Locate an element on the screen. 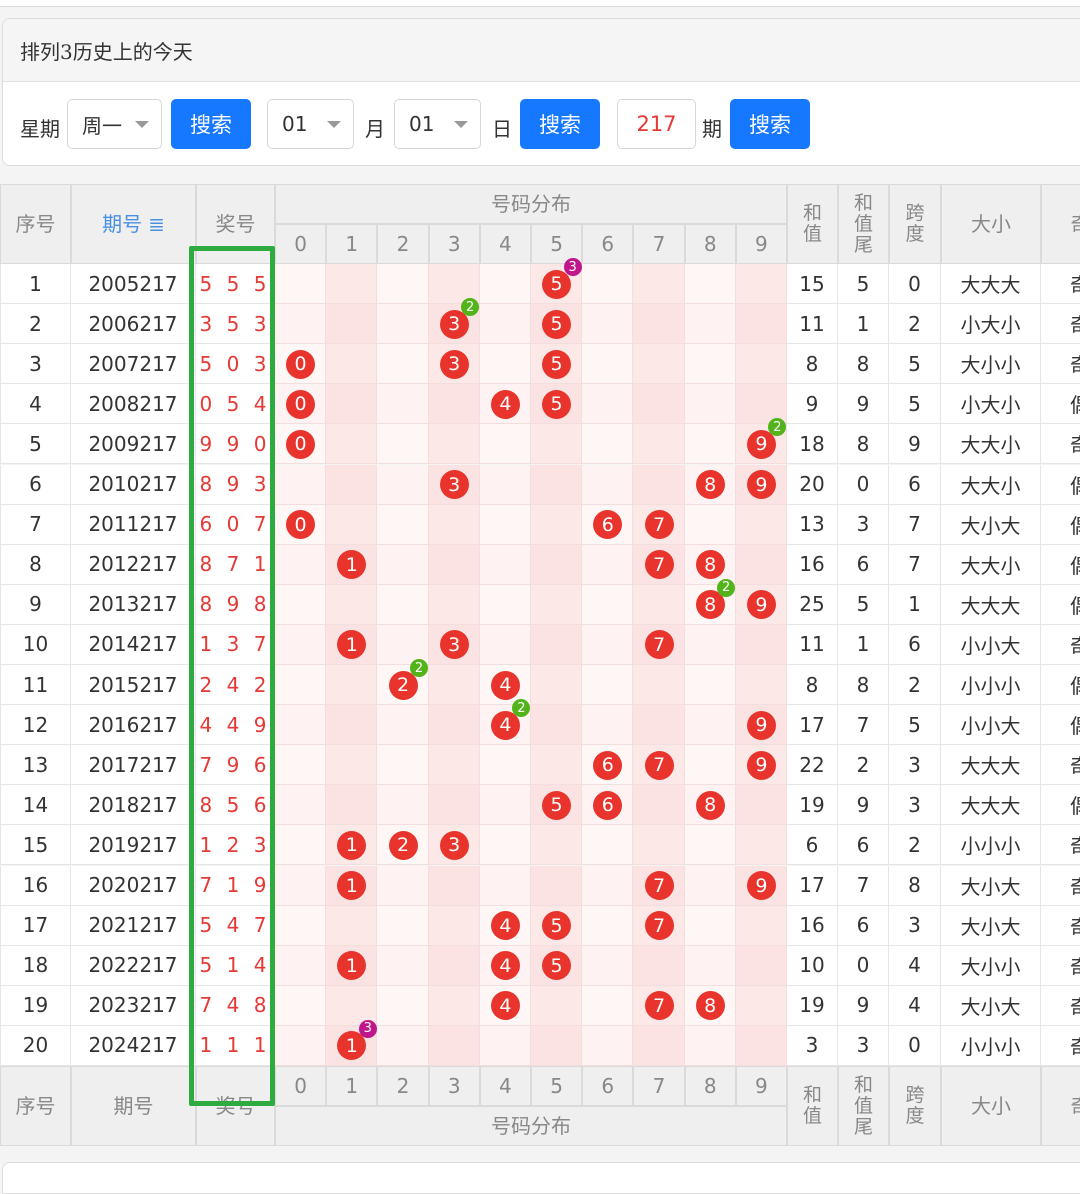  header-issue: 期号 ≣ is located at coordinates (133, 224).